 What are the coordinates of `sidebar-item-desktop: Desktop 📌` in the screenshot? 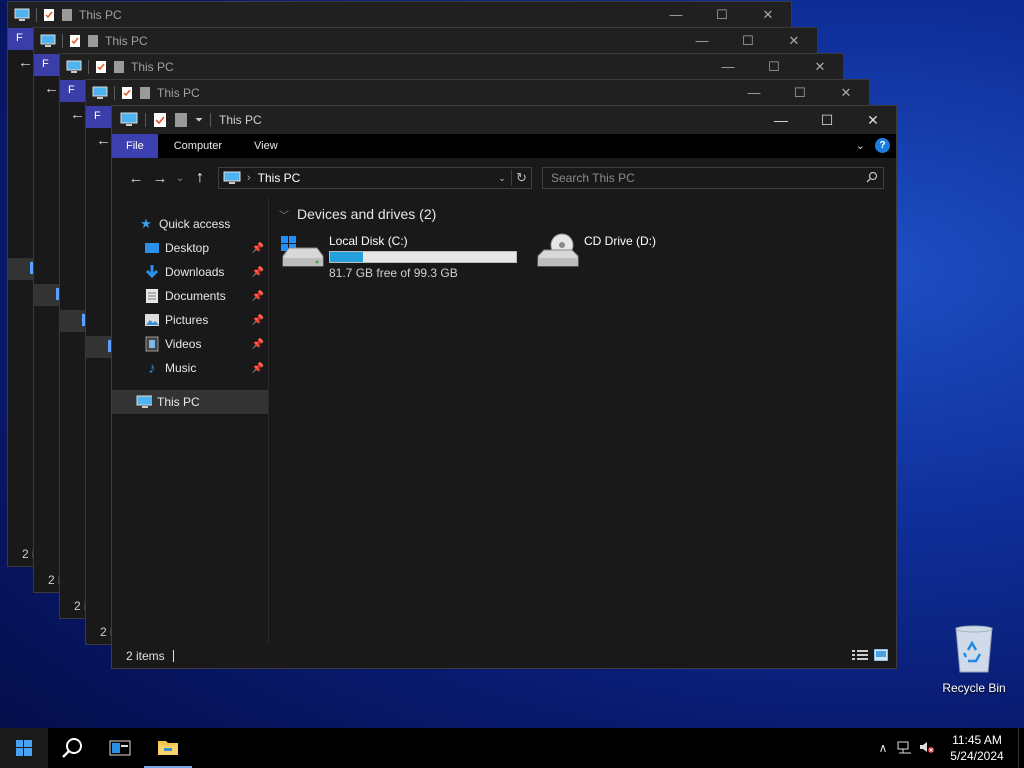 It's located at (190, 248).